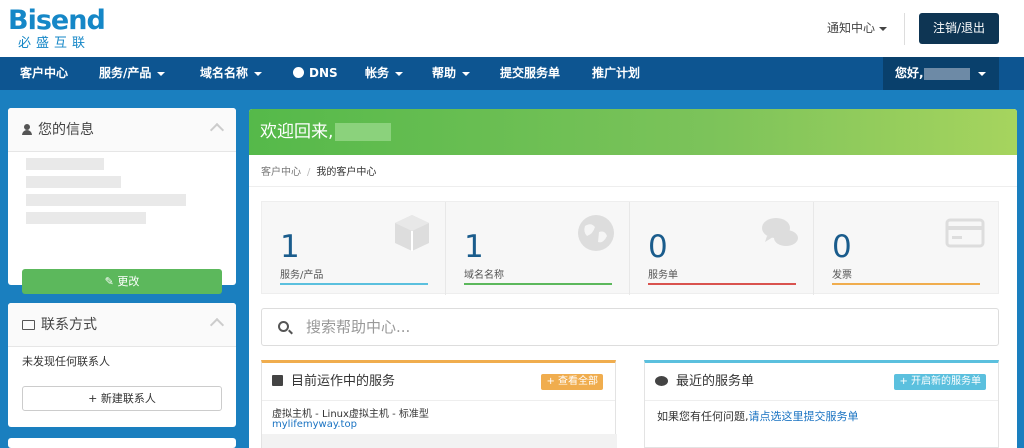  Describe the element at coordinates (663, 275) in the screenshot. I see `stat-label: 服务单` at that location.